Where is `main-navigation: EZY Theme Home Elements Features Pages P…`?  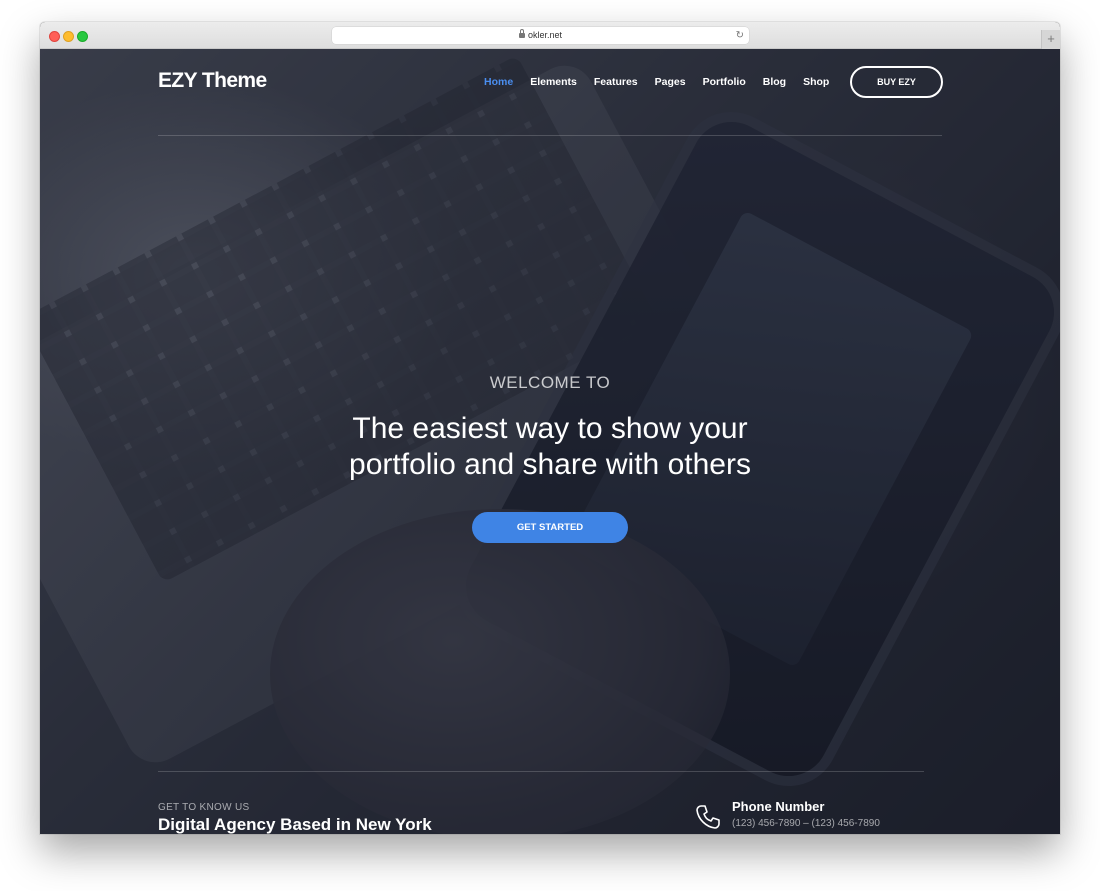 main-navigation: EZY Theme Home Elements Features Pages P… is located at coordinates (550, 92).